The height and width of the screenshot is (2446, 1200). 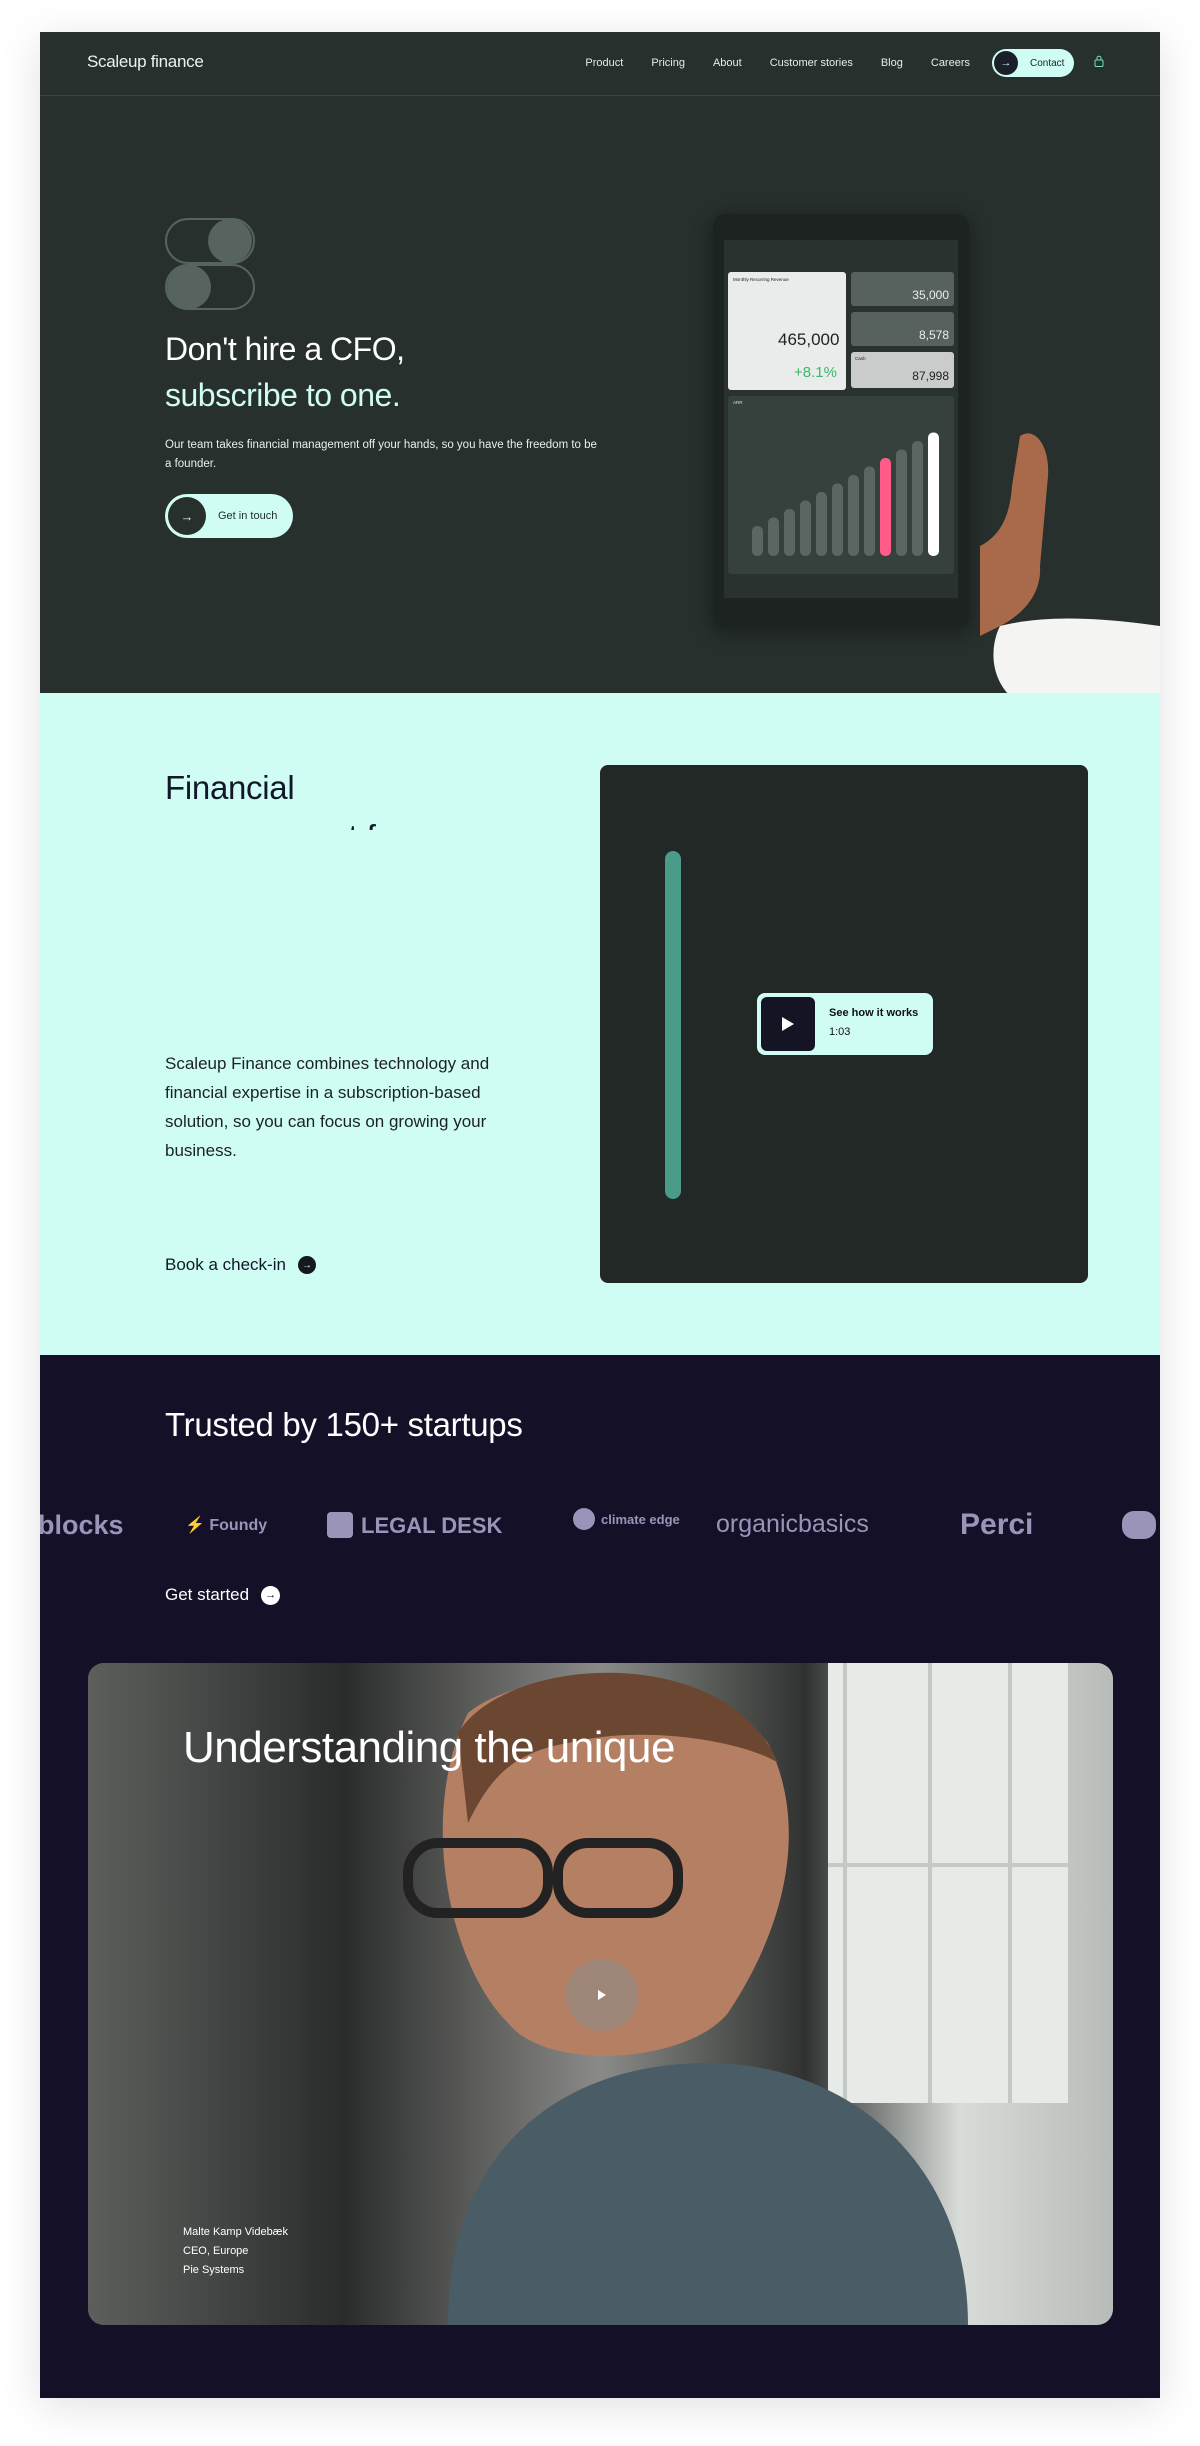 I want to click on brand-logo: Scaleup finance, so click(x=145, y=62).